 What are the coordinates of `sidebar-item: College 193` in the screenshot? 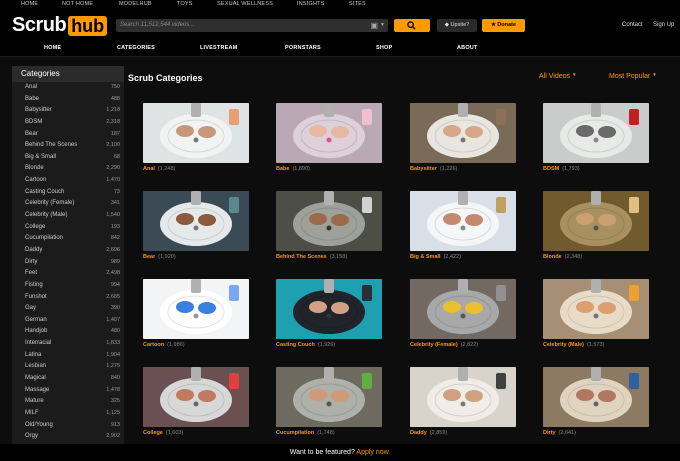 It's located at (68, 228).